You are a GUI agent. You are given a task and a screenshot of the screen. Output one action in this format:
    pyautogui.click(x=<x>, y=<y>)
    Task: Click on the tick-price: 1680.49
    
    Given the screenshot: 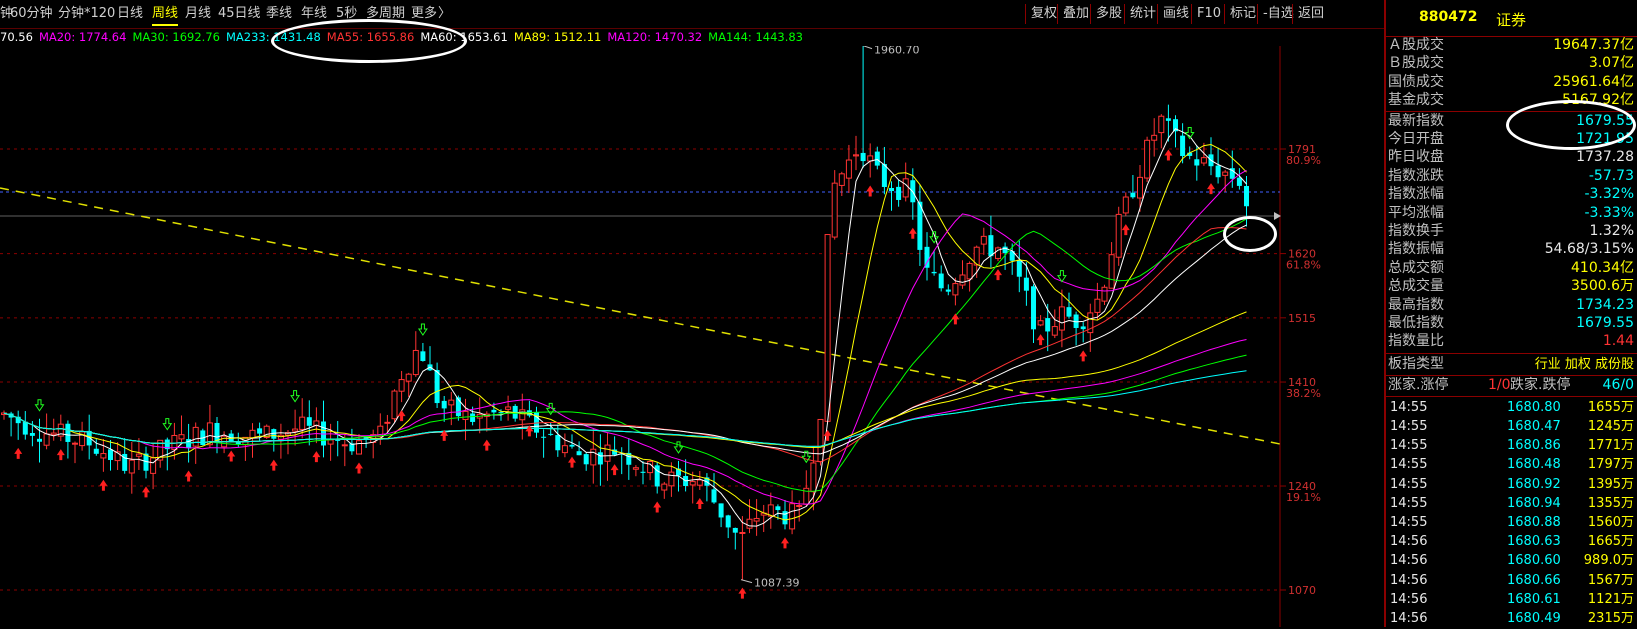 What is the action you would take?
    pyautogui.click(x=1534, y=618)
    